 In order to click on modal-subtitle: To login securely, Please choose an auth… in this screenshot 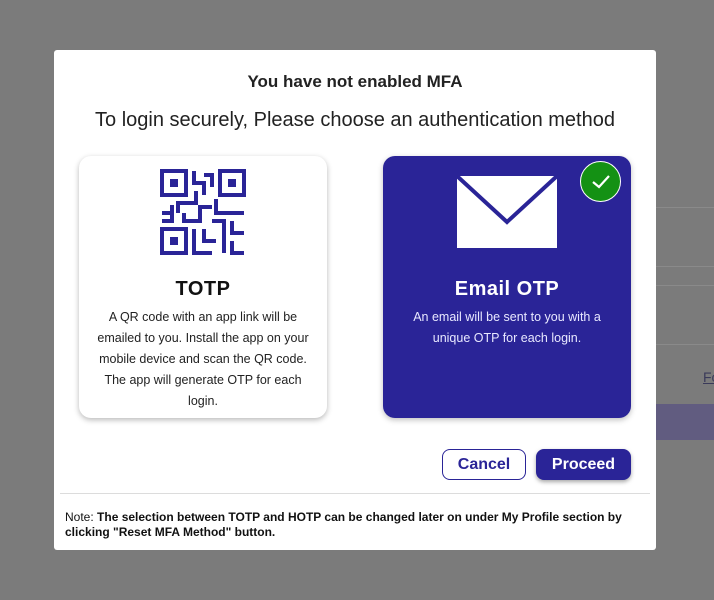, I will do `click(355, 120)`.